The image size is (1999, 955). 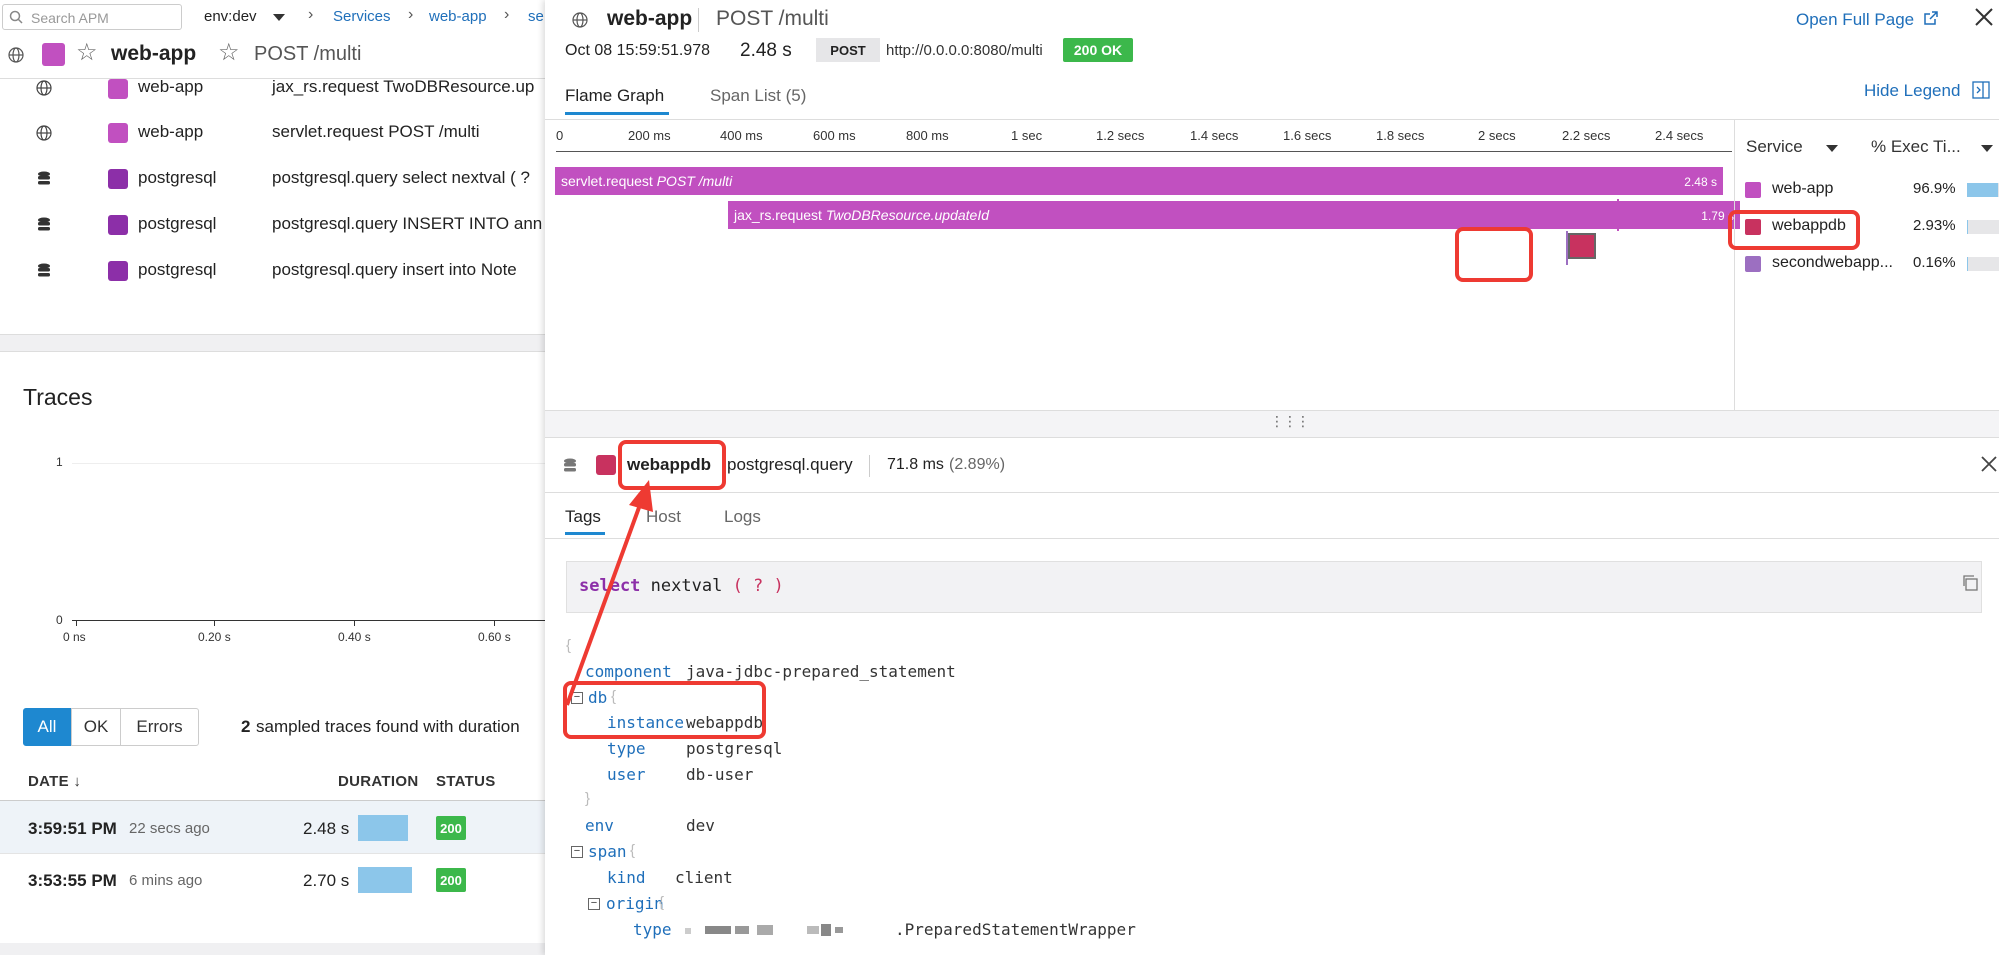 What do you see at coordinates (1307, 135) in the screenshot?
I see `timeline-tick-label: 1.6 secs` at bounding box center [1307, 135].